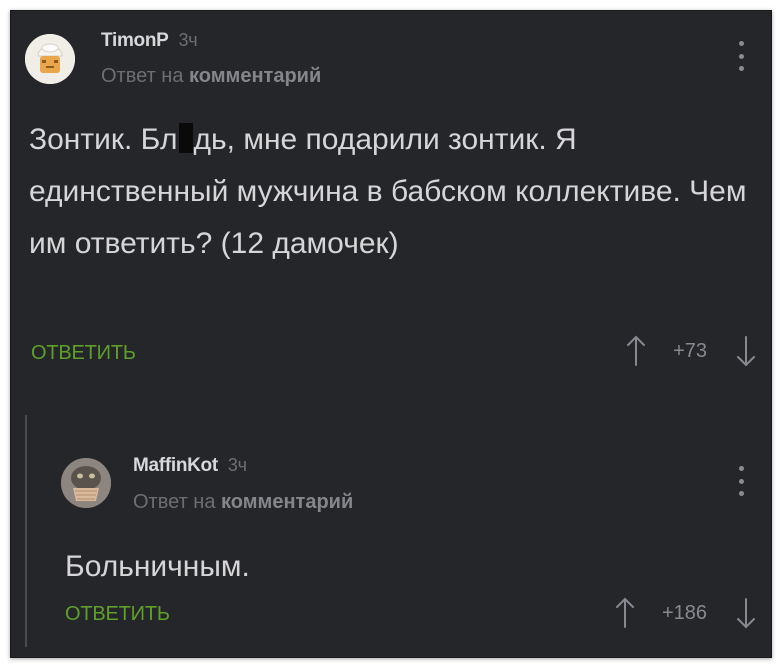 This screenshot has height=668, width=782. What do you see at coordinates (190, 466) in the screenshot?
I see `author-name: MaffinKot 3ч` at bounding box center [190, 466].